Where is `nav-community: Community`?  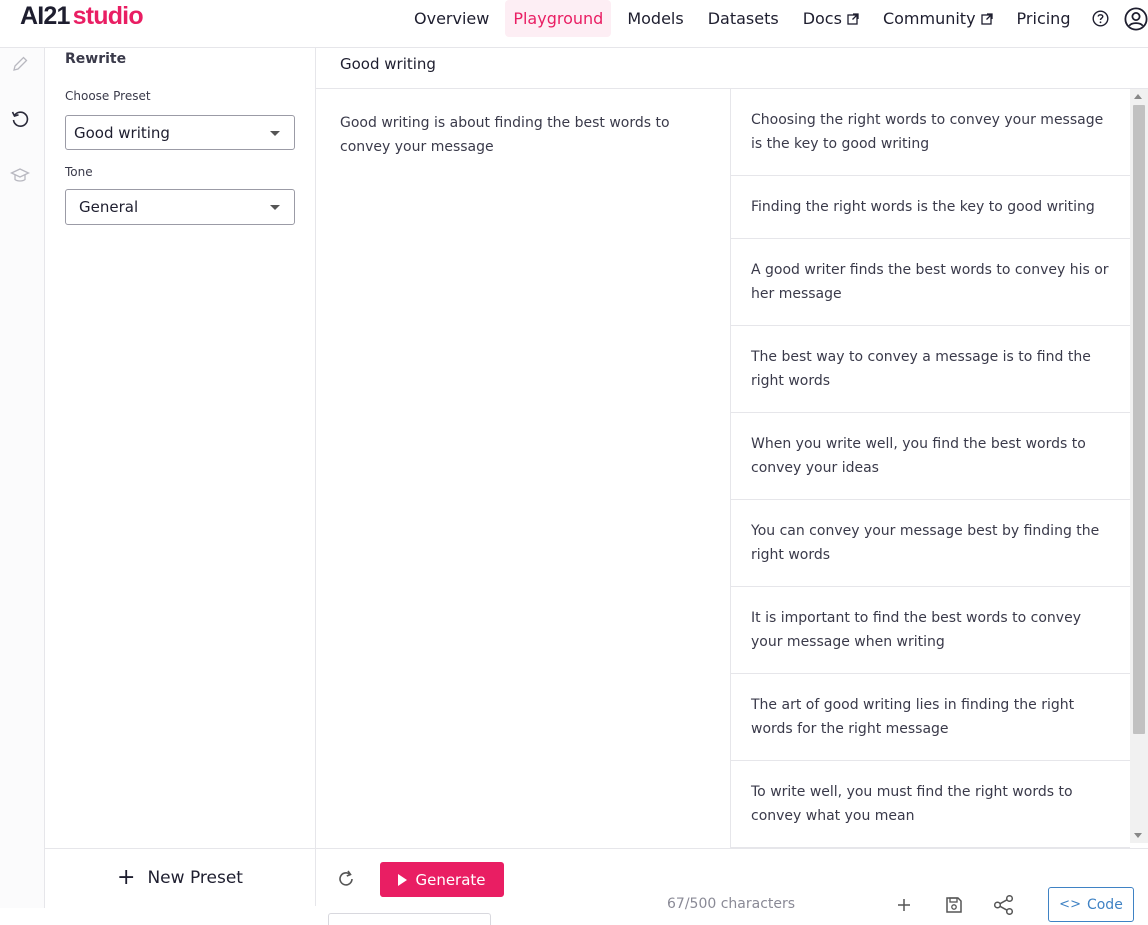 nav-community: Community is located at coordinates (938, 18).